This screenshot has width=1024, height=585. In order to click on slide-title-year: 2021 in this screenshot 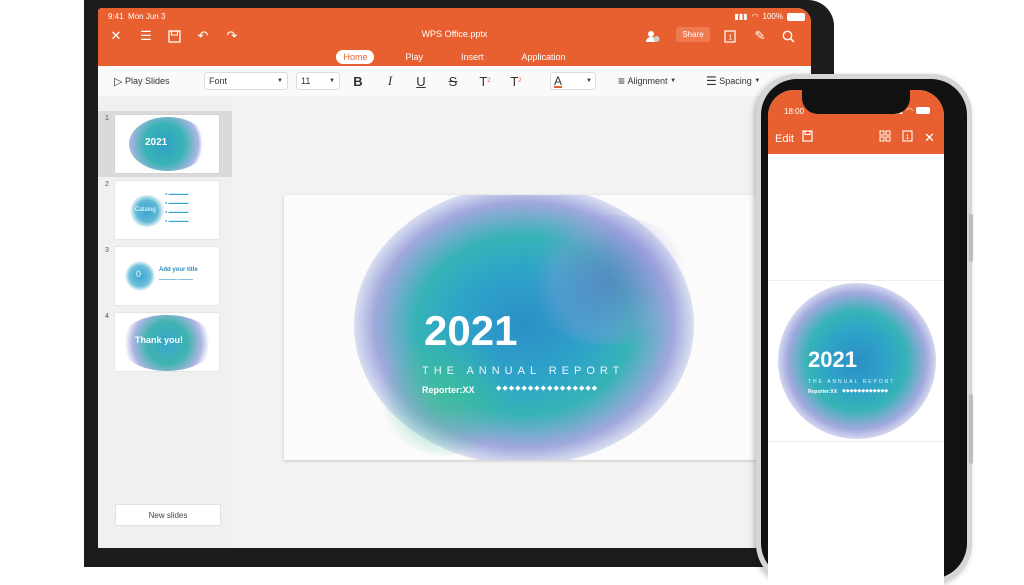, I will do `click(471, 330)`.